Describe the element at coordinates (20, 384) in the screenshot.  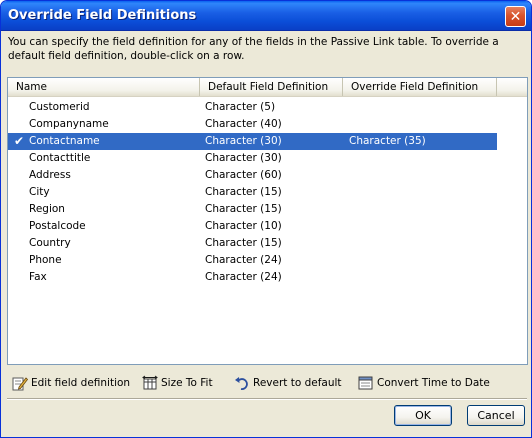
I see `edit-icon` at that location.